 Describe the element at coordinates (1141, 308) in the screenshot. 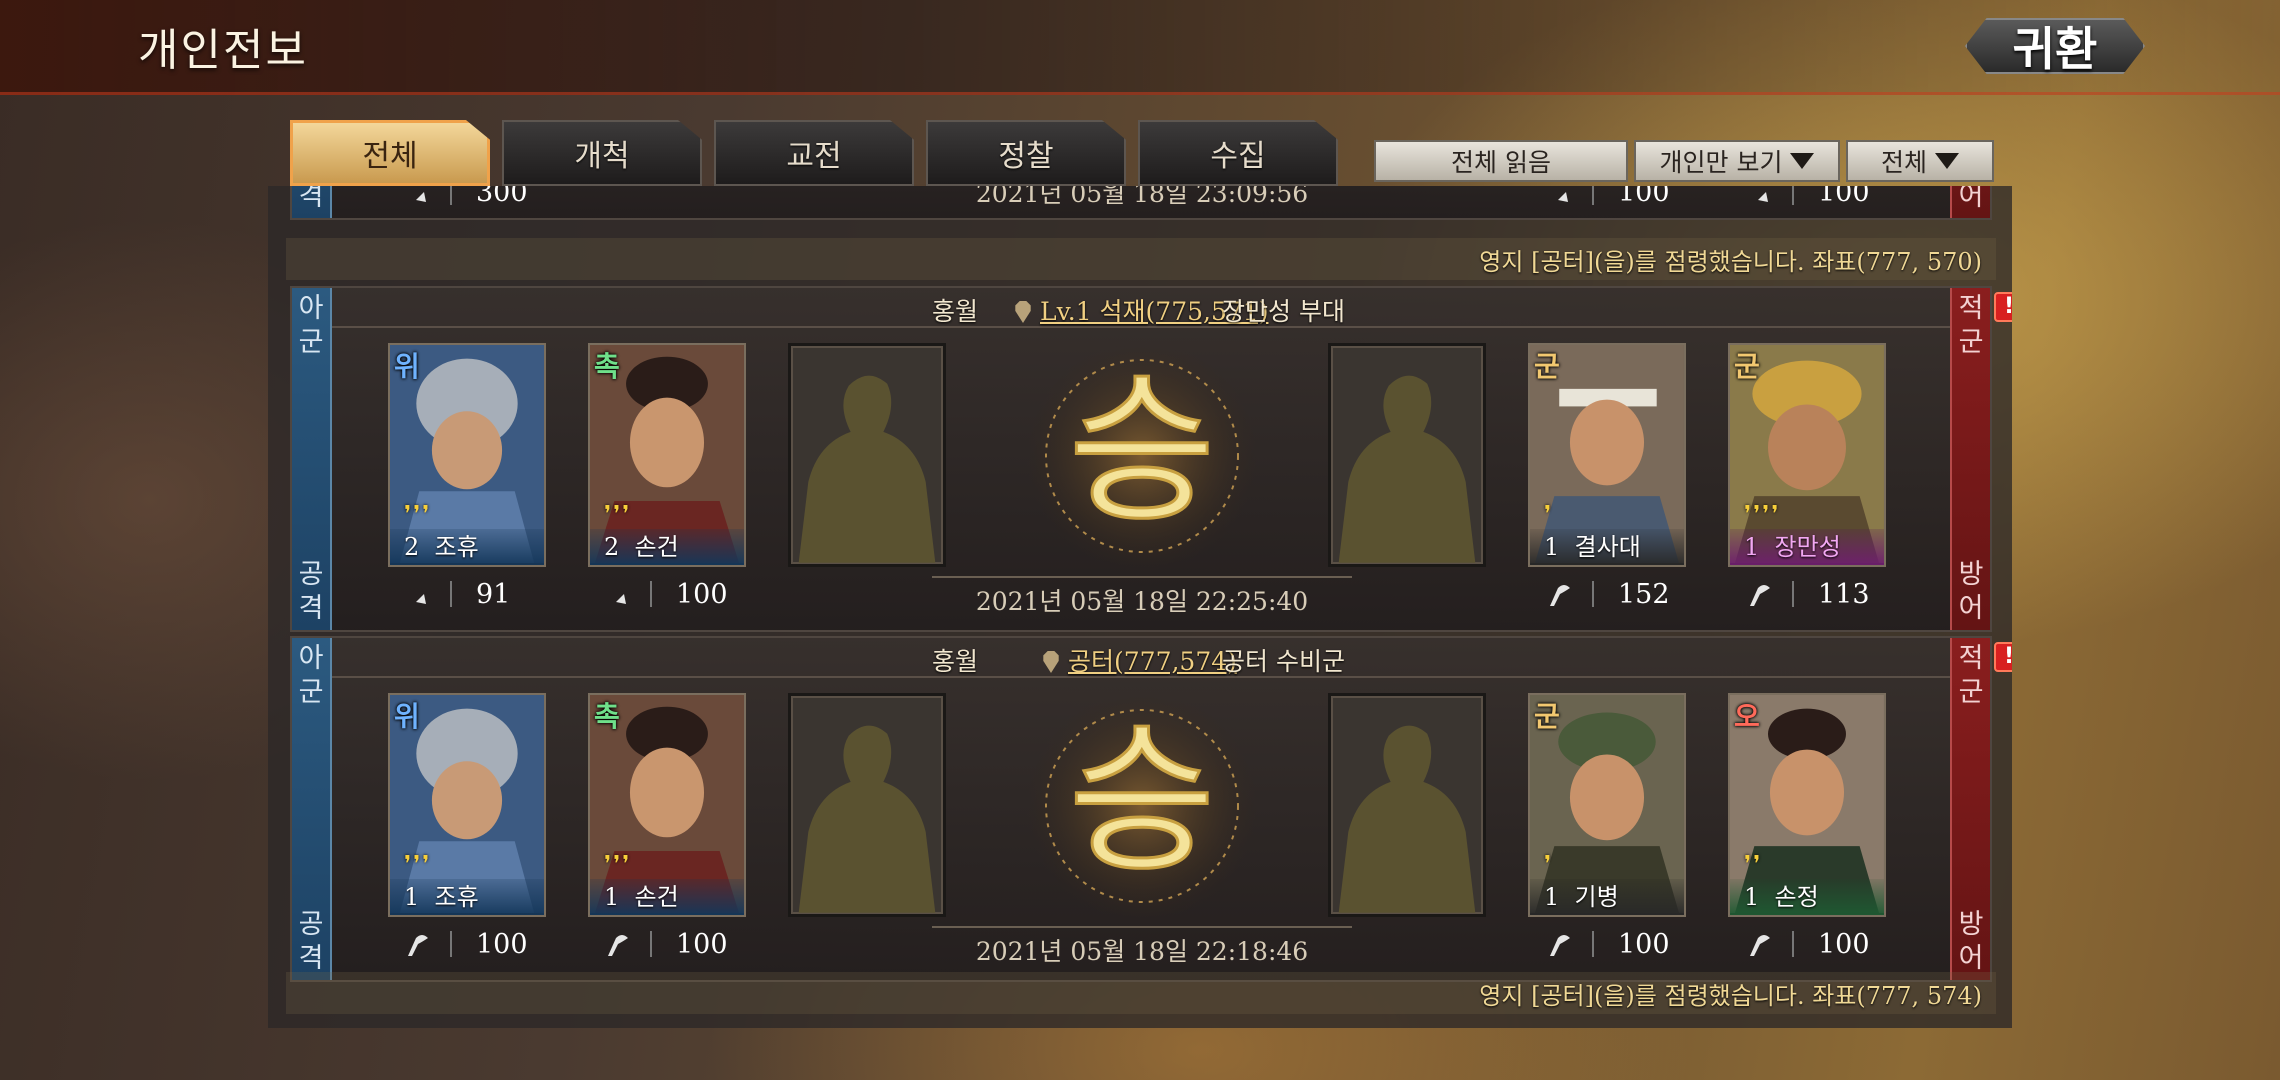

I see `record-header: 홍월 Lv.1 석재(775,571) 장만성 부대` at that location.